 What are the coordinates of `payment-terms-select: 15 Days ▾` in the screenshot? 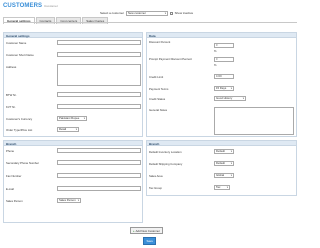 It's located at (224, 88).